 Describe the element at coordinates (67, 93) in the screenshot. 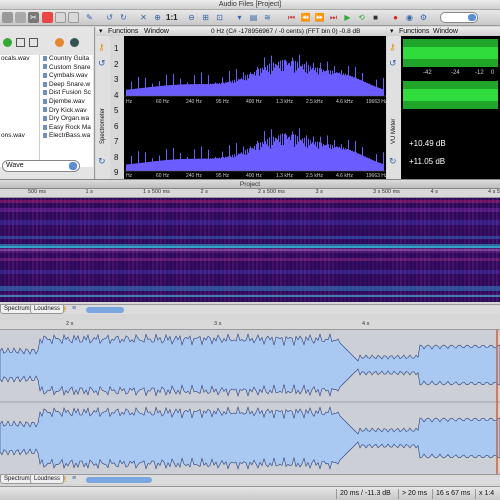

I see `file-item: Dist Fusion Sc` at that location.